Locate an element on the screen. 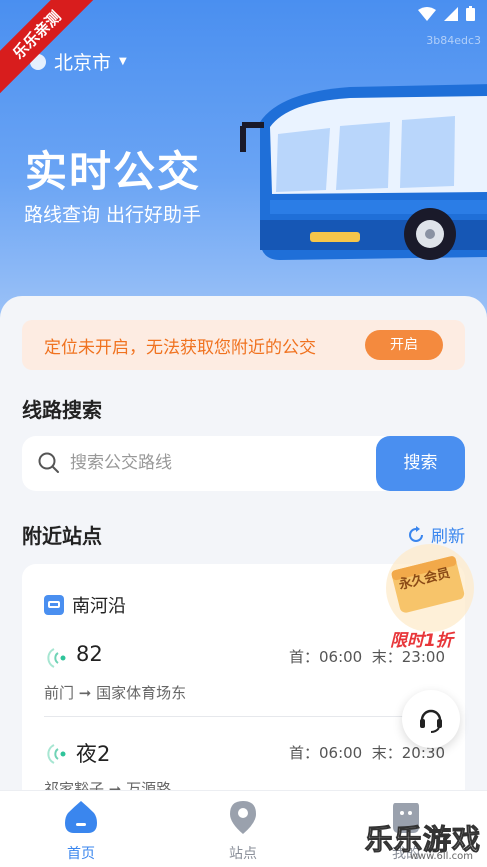 Image resolution: width=487 pixels, height=867 pixels. nearby-stops-title: 附近站点 is located at coordinates (62, 536).